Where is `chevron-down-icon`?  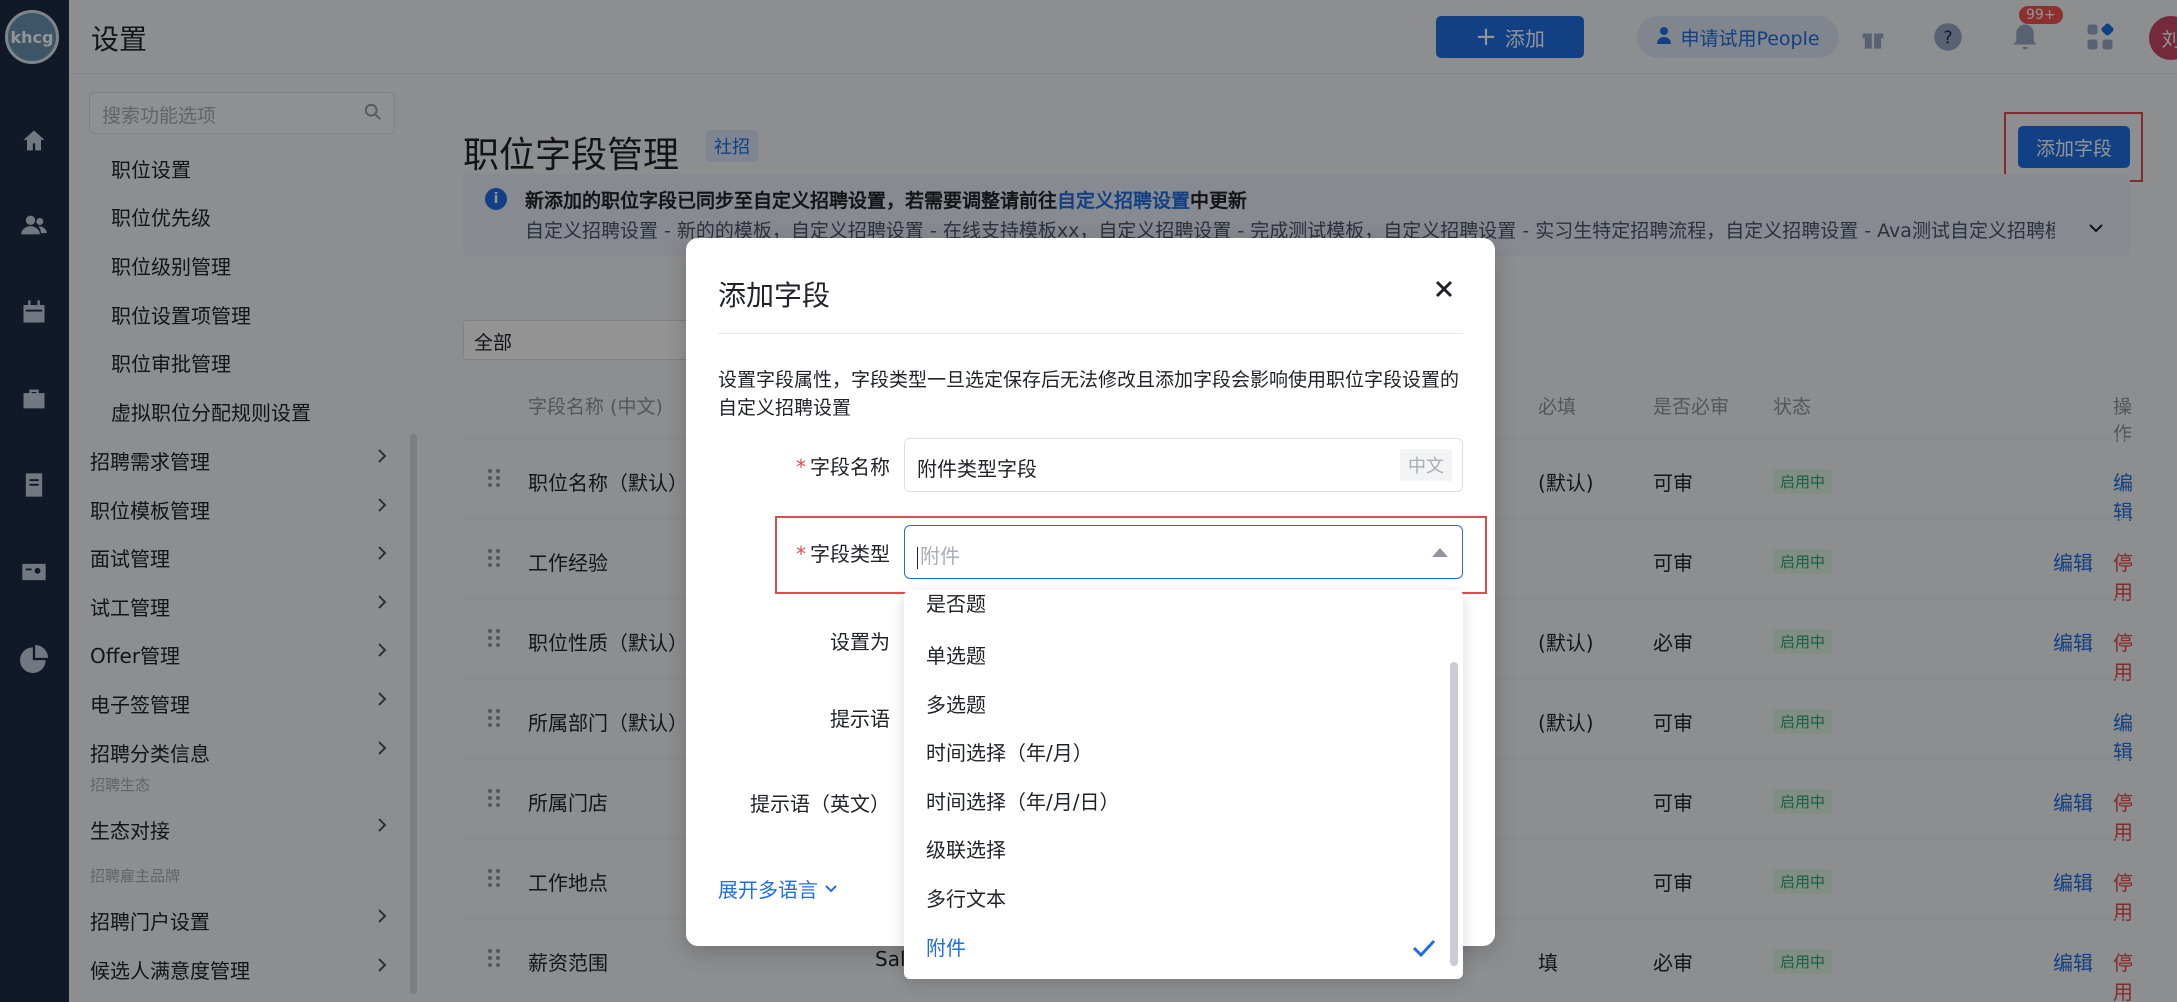 chevron-down-icon is located at coordinates (831, 888).